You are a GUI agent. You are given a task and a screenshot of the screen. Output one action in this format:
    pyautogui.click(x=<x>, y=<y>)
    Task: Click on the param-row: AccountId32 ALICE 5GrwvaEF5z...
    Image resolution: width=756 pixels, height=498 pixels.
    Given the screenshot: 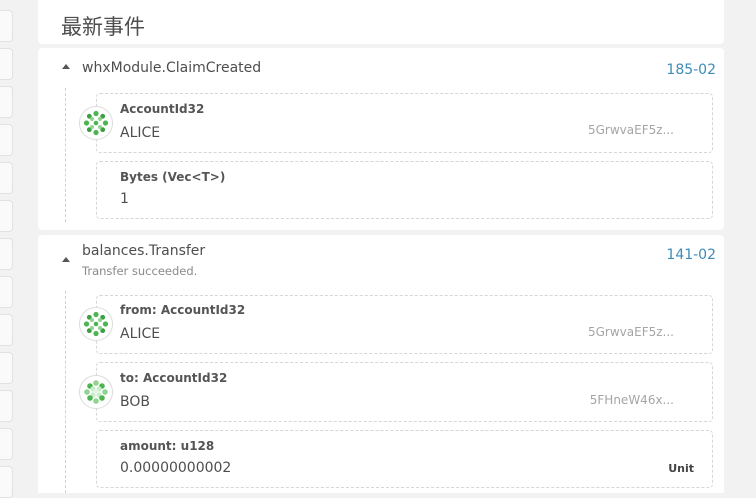 What is the action you would take?
    pyautogui.click(x=396, y=123)
    